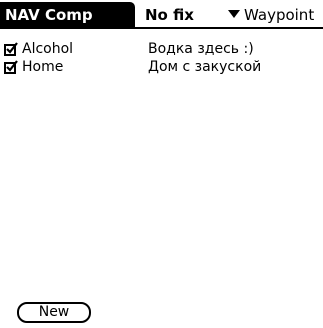 The height and width of the screenshot is (328, 323). What do you see at coordinates (169, 15) in the screenshot?
I see `gps-status: No fix` at bounding box center [169, 15].